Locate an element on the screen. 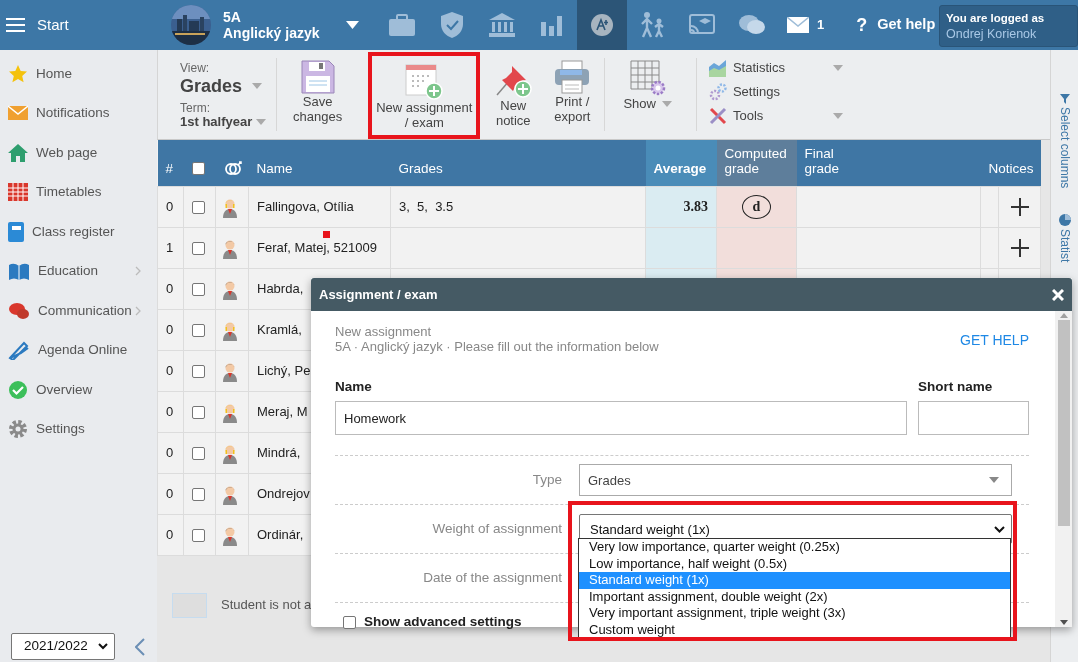 This screenshot has width=1078, height=662. student-name: Meraj, M is located at coordinates (282, 411).